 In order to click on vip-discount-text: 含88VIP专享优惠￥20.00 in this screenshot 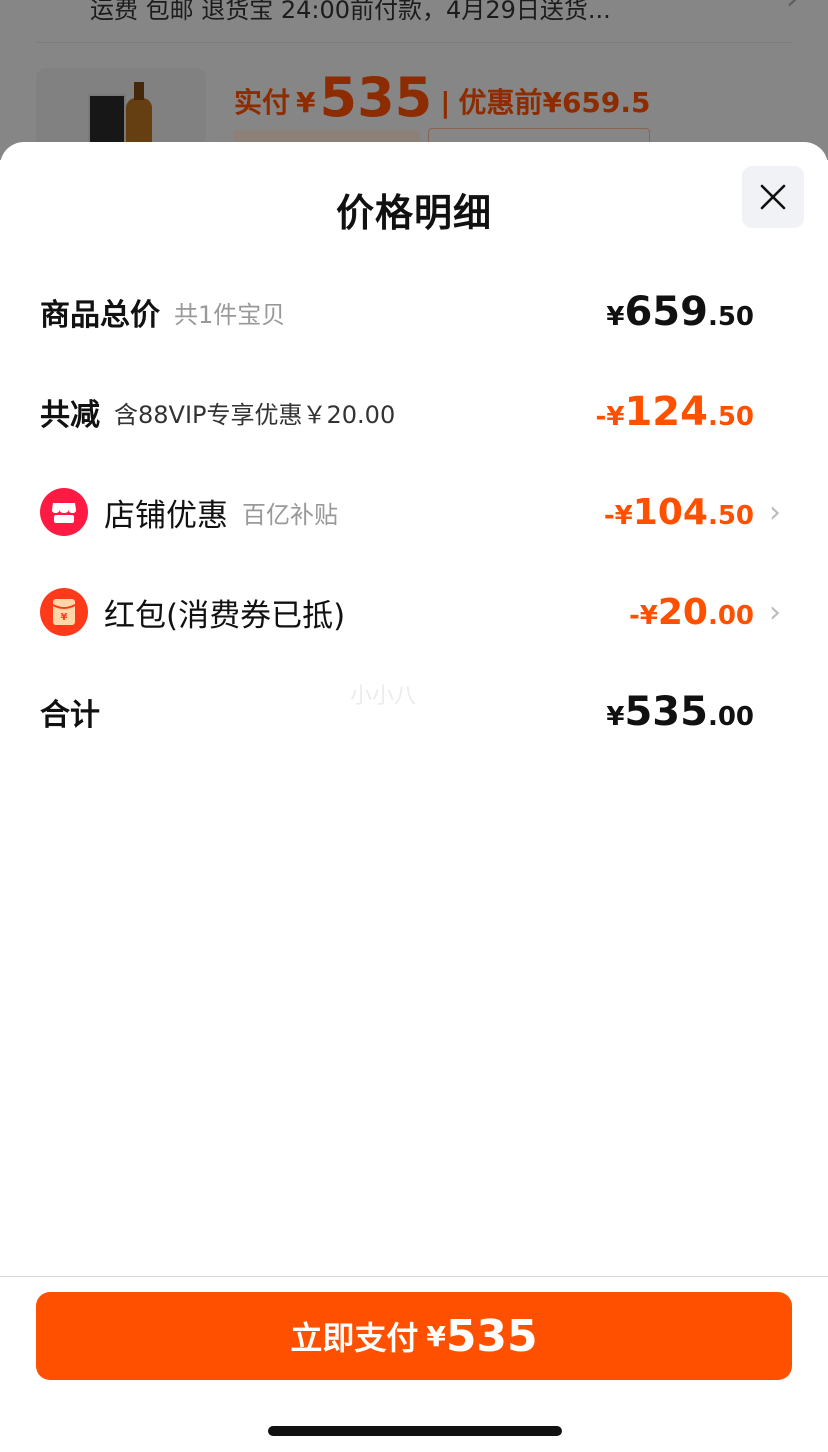, I will do `click(255, 414)`.